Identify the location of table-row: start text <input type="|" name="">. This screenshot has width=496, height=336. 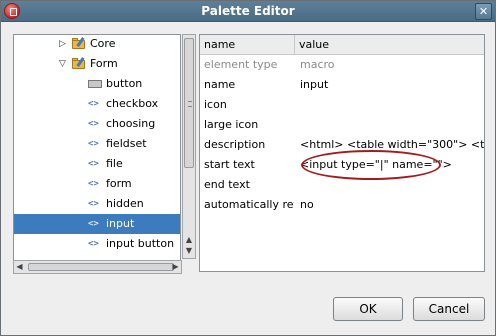
(342, 165).